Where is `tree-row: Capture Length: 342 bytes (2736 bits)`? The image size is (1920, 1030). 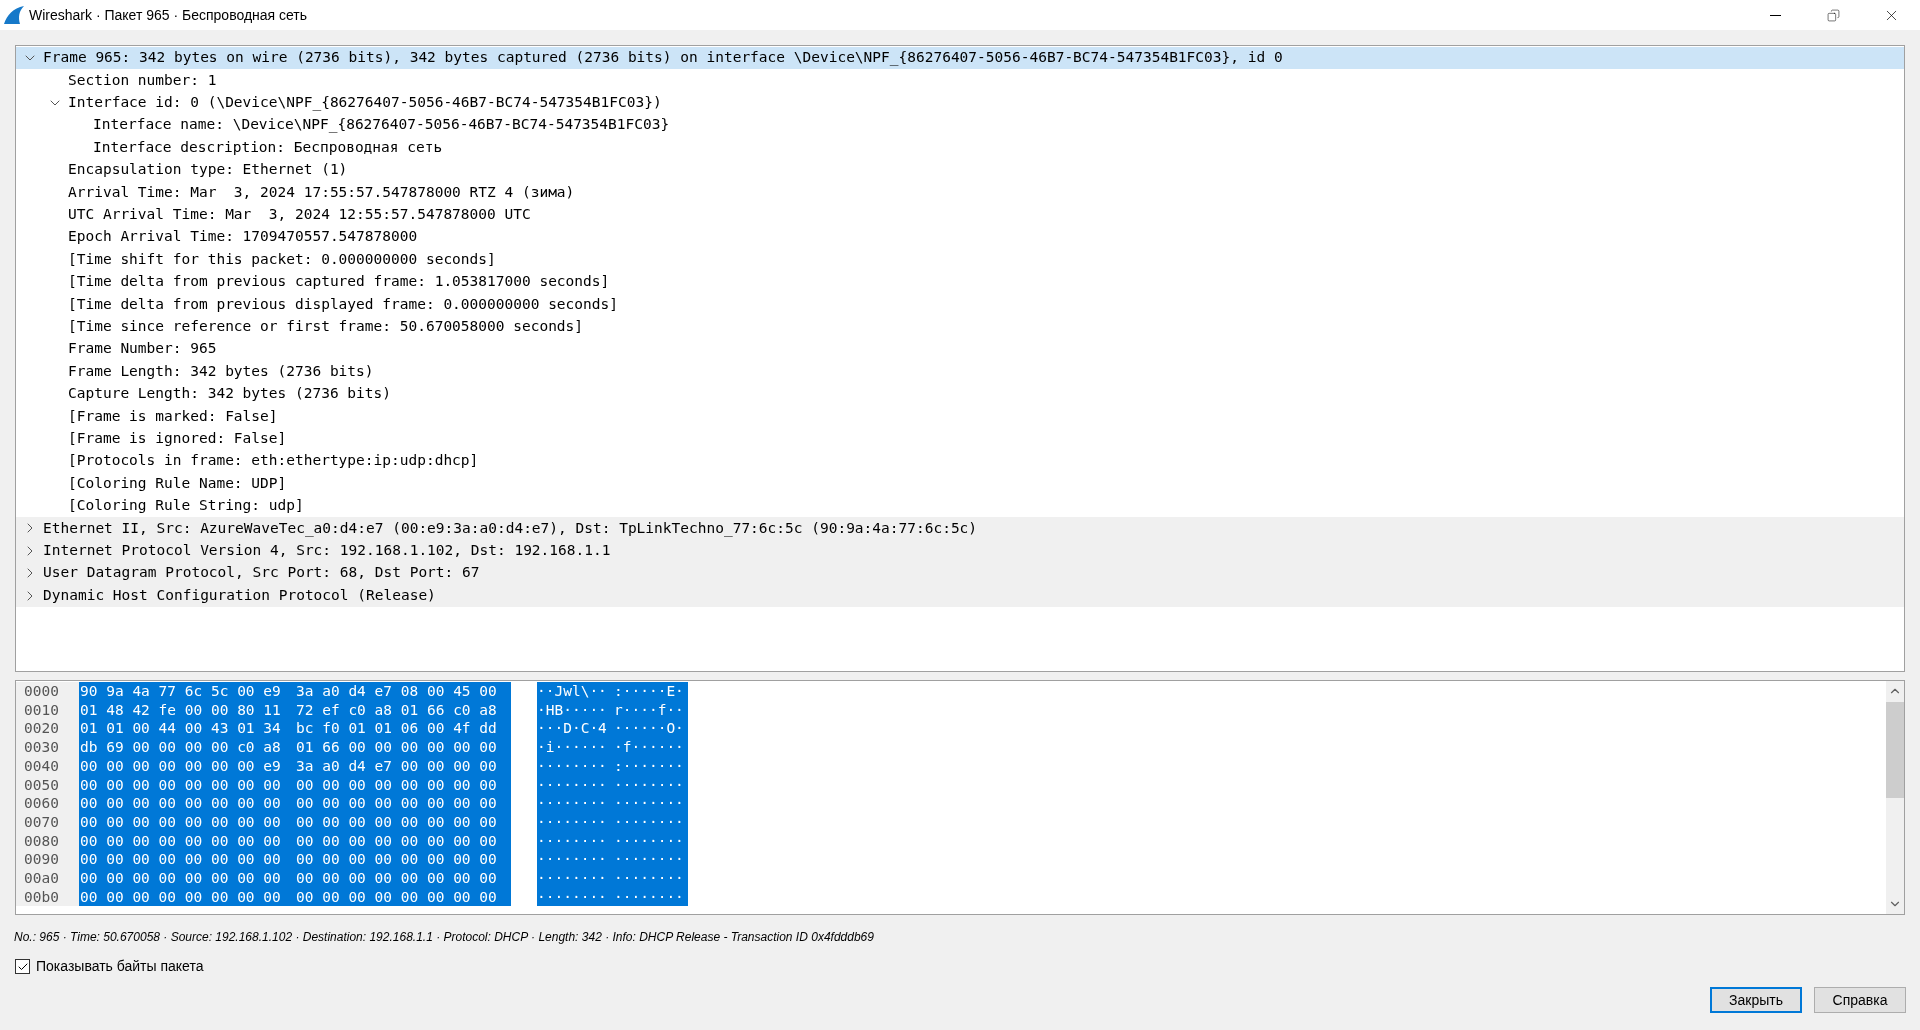 tree-row: Capture Length: 342 bytes (2736 bits) is located at coordinates (960, 394).